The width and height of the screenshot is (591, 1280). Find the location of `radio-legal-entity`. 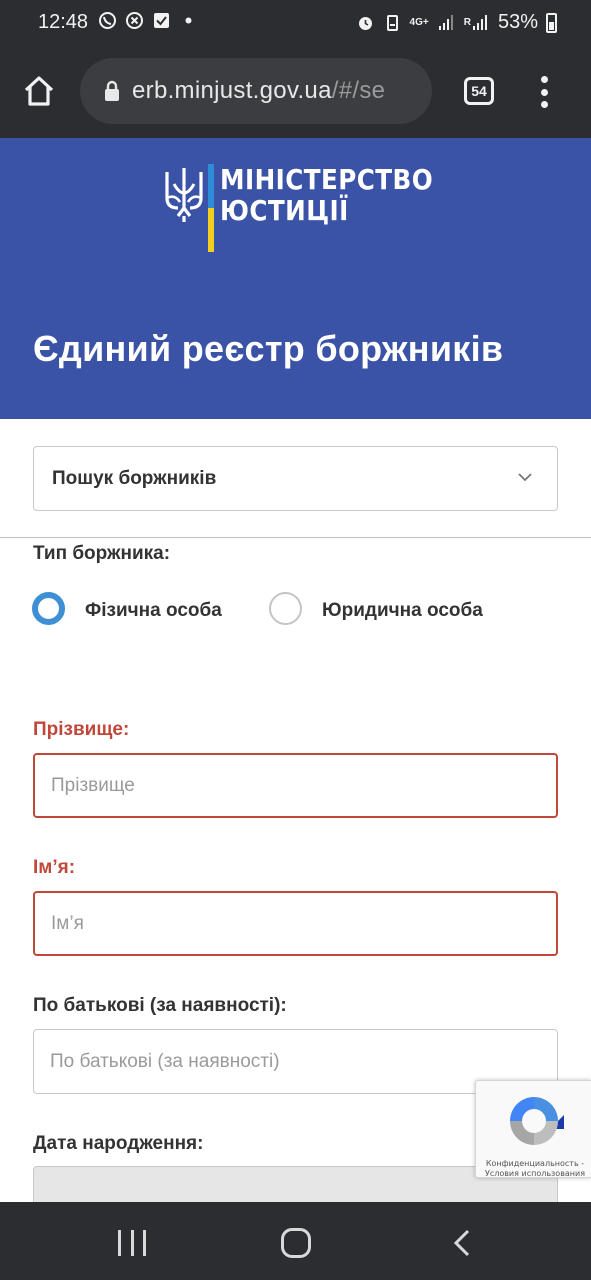

radio-legal-entity is located at coordinates (285, 608).